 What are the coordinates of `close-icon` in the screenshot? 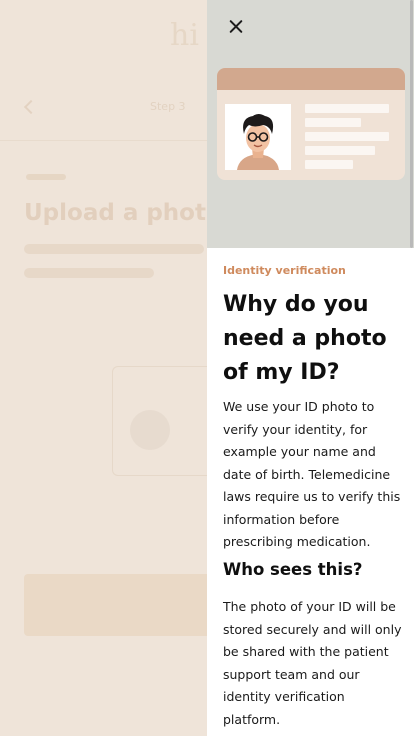 It's located at (236, 27).